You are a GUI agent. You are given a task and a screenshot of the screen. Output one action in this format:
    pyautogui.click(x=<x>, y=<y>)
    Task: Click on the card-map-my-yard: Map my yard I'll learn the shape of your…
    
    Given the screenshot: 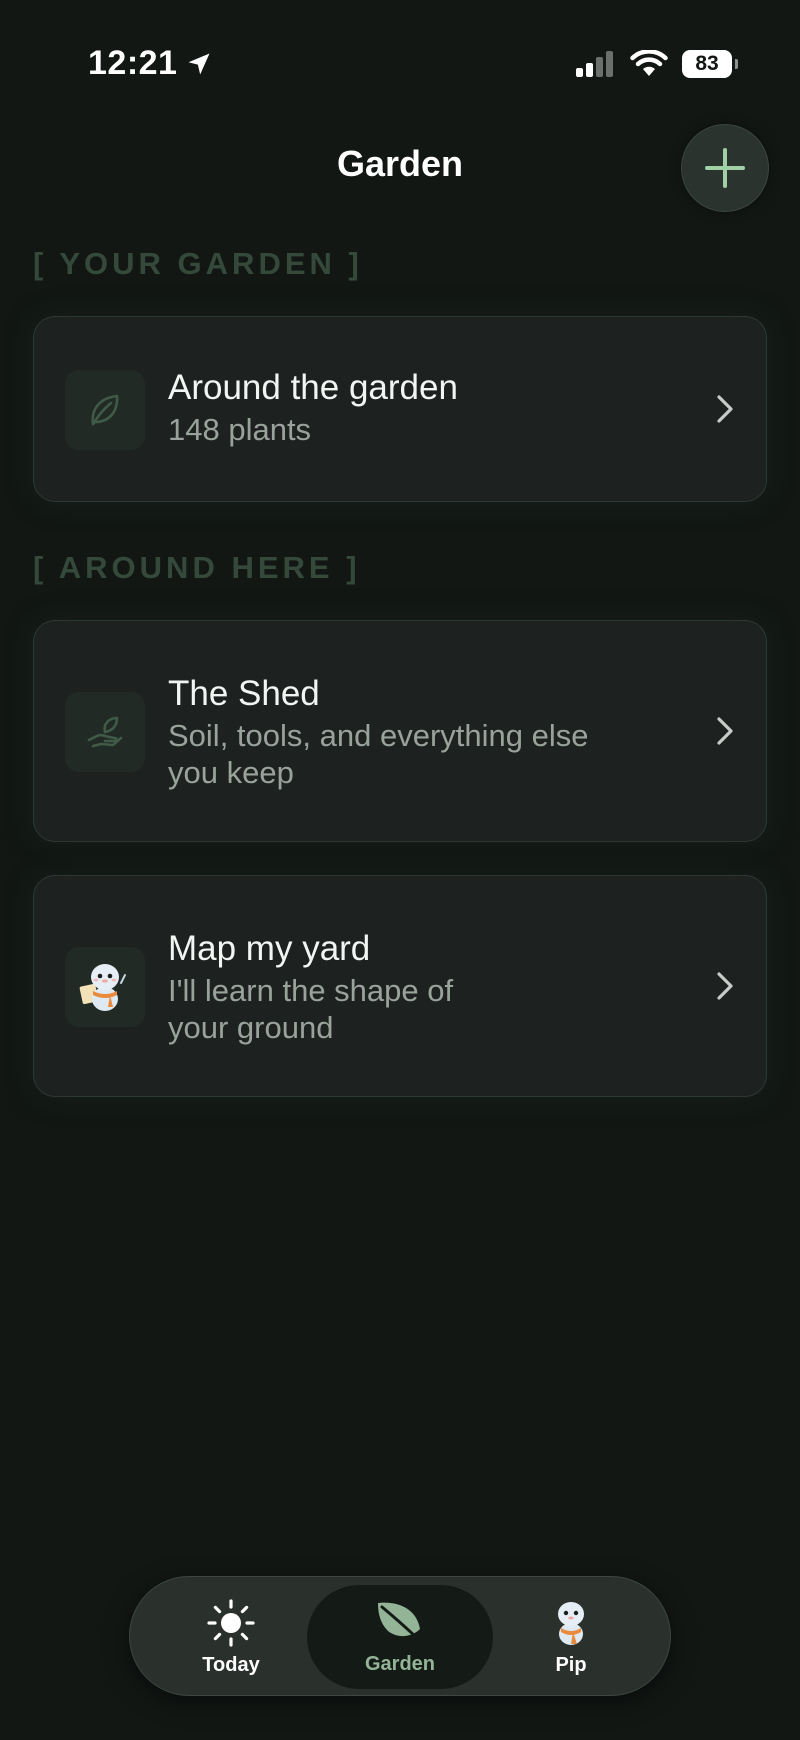 What is the action you would take?
    pyautogui.click(x=400, y=986)
    